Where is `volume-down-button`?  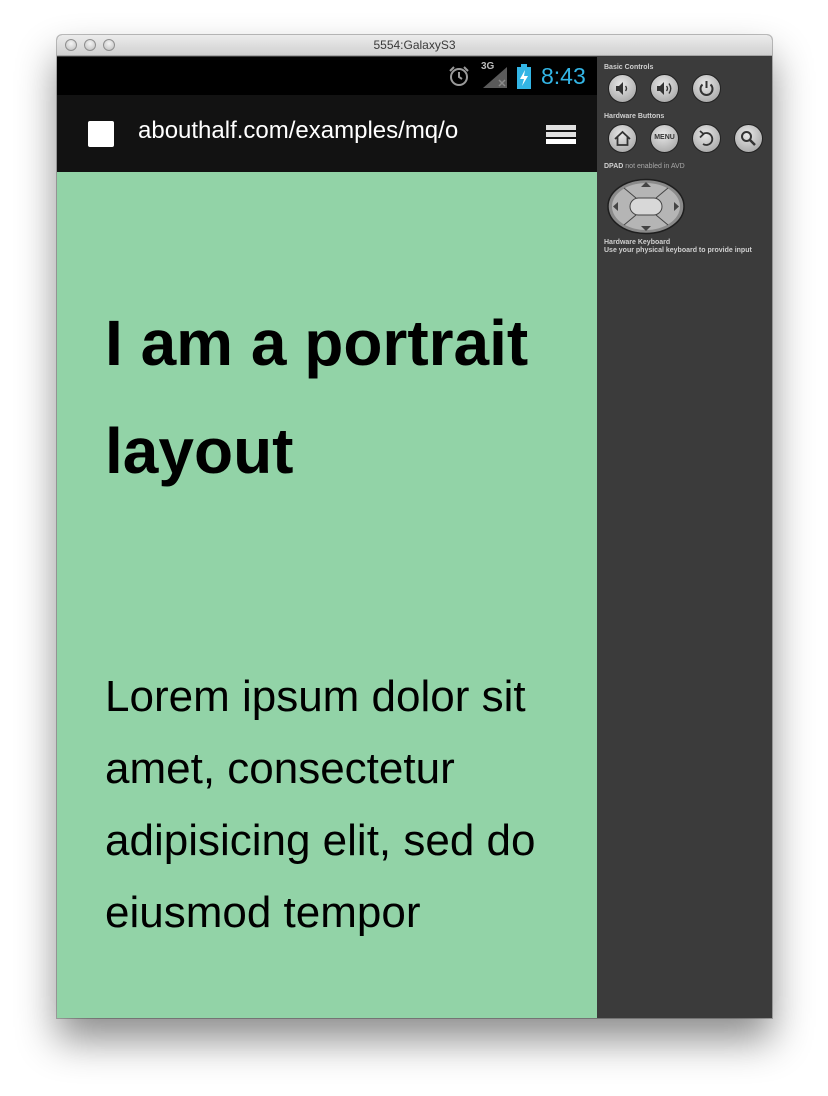 volume-down-button is located at coordinates (622, 88).